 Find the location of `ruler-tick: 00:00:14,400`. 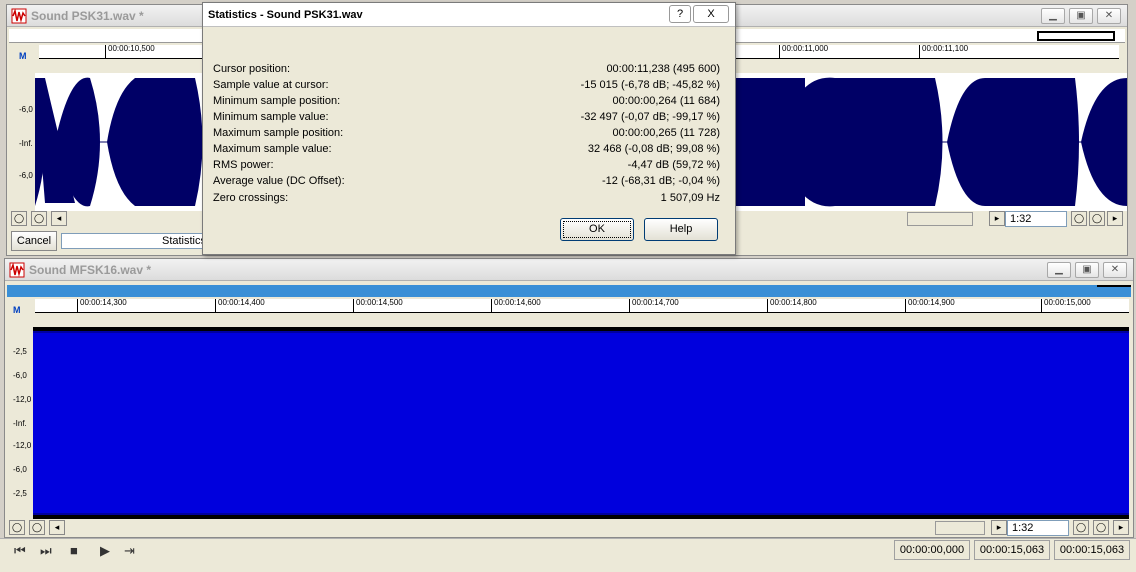

ruler-tick: 00:00:14,400 is located at coordinates (240, 305).